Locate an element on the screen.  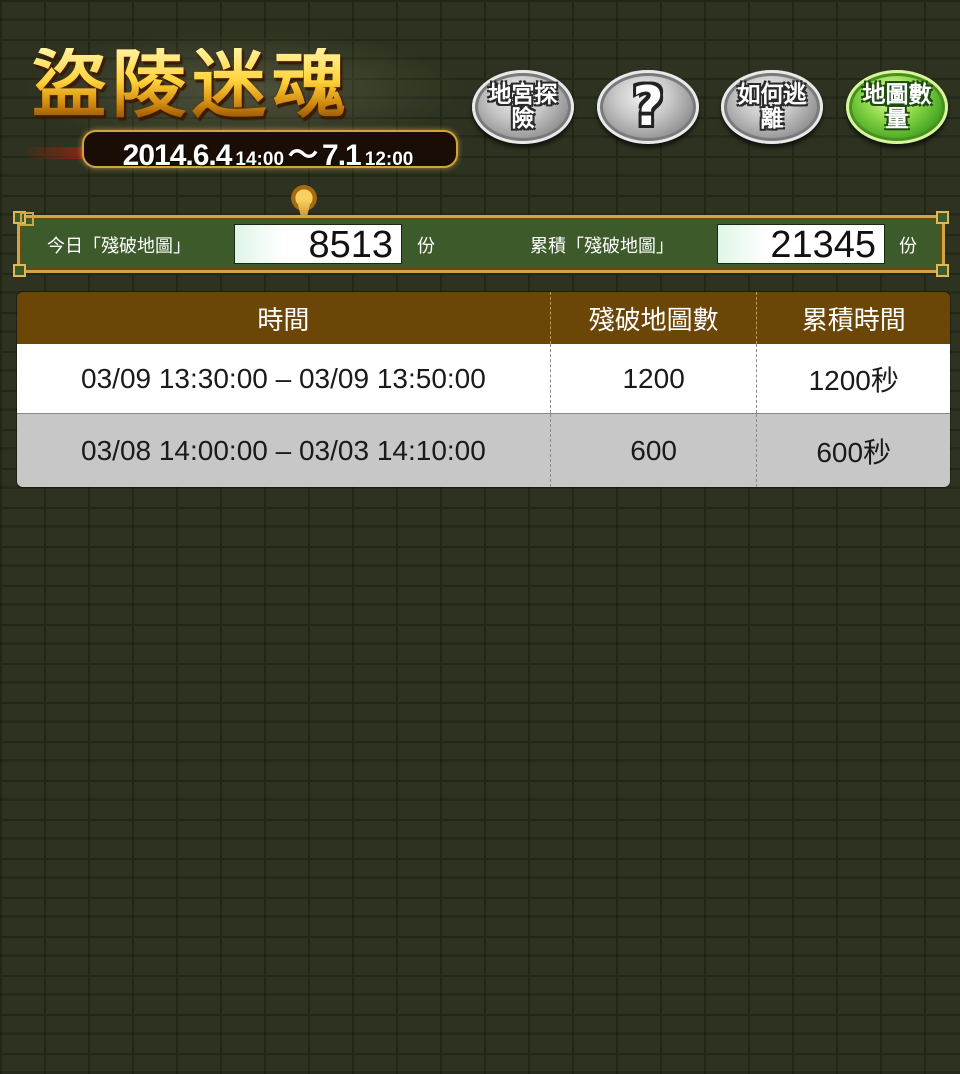
date-end: 7.1 is located at coordinates (342, 155).